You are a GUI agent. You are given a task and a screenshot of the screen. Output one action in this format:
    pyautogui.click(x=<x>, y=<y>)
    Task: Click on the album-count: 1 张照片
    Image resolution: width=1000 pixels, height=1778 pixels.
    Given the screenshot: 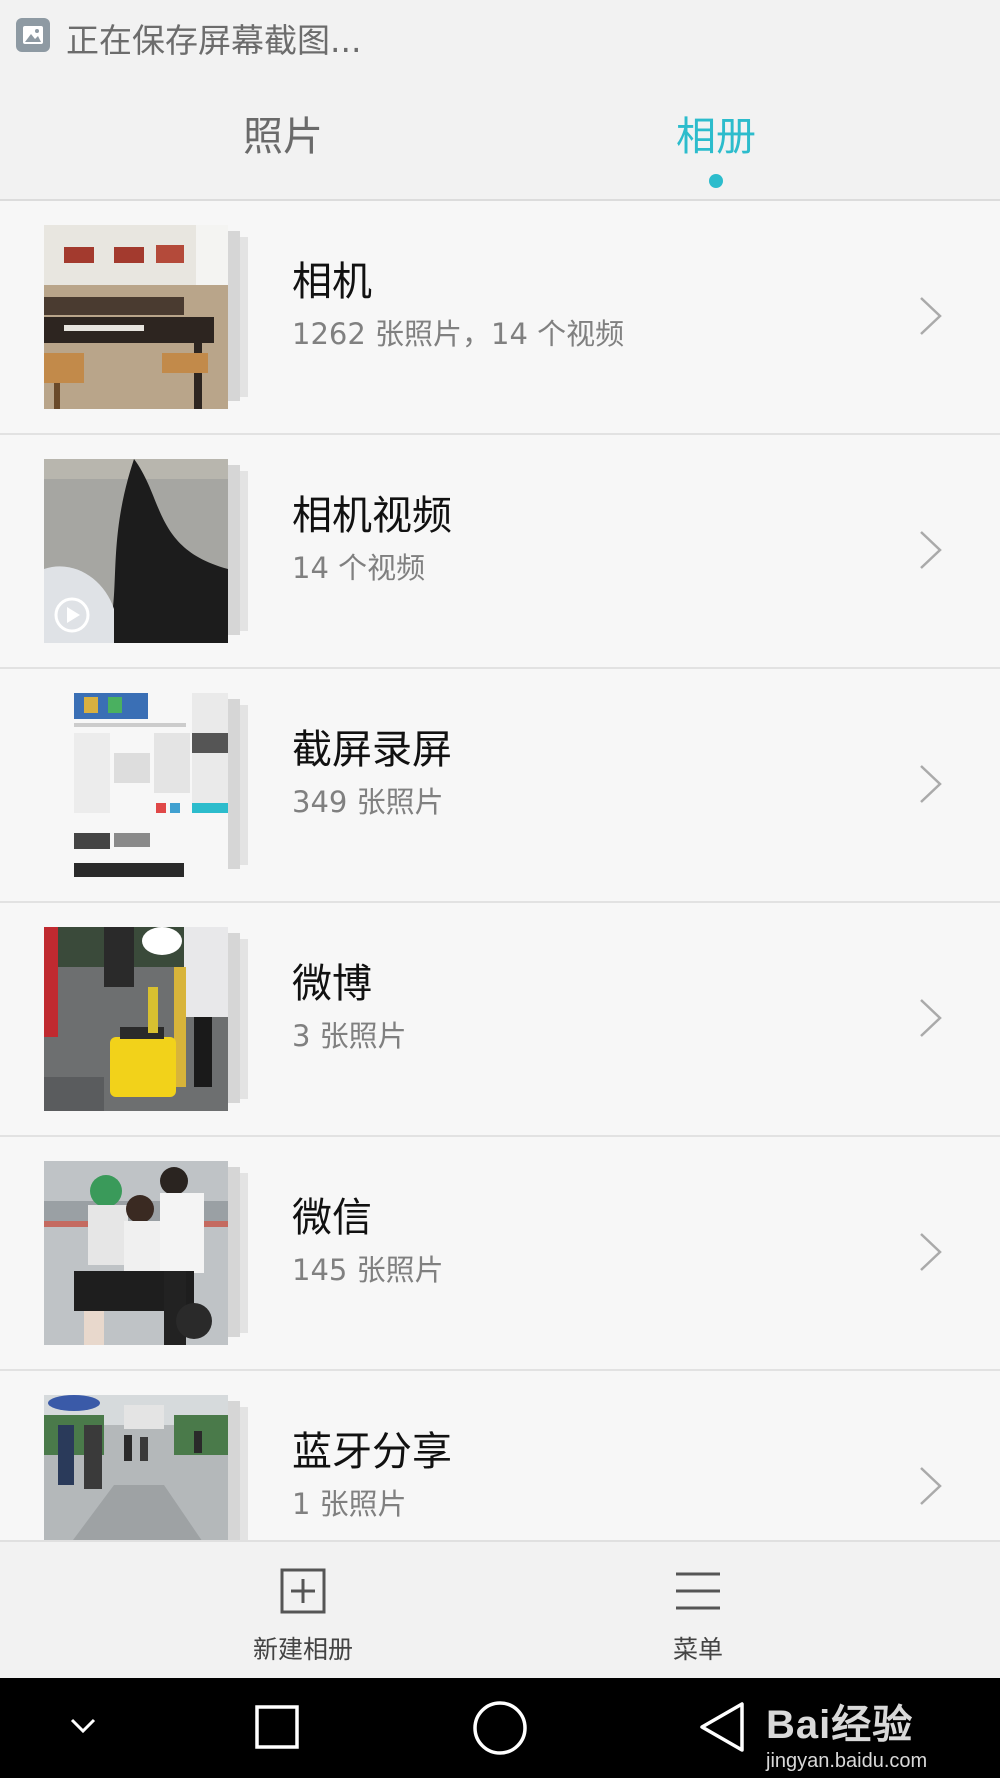 What is the action you would take?
    pyautogui.click(x=349, y=1504)
    